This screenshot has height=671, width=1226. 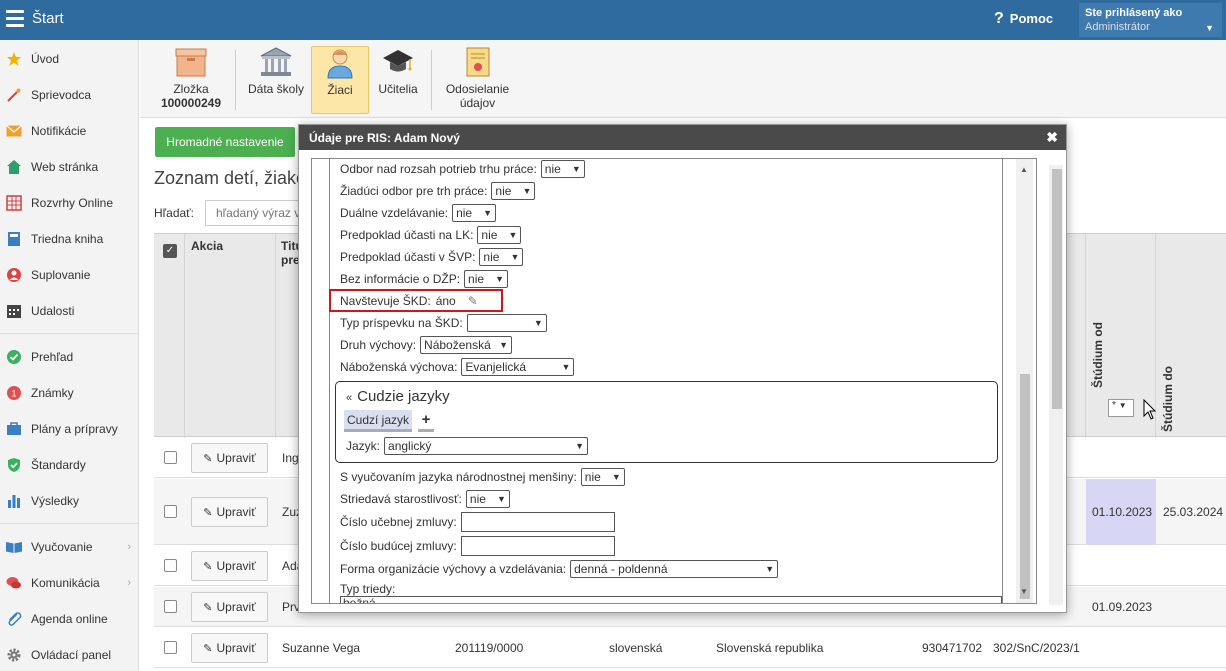 I want to click on paperclip-icon, so click(x=14, y=619).